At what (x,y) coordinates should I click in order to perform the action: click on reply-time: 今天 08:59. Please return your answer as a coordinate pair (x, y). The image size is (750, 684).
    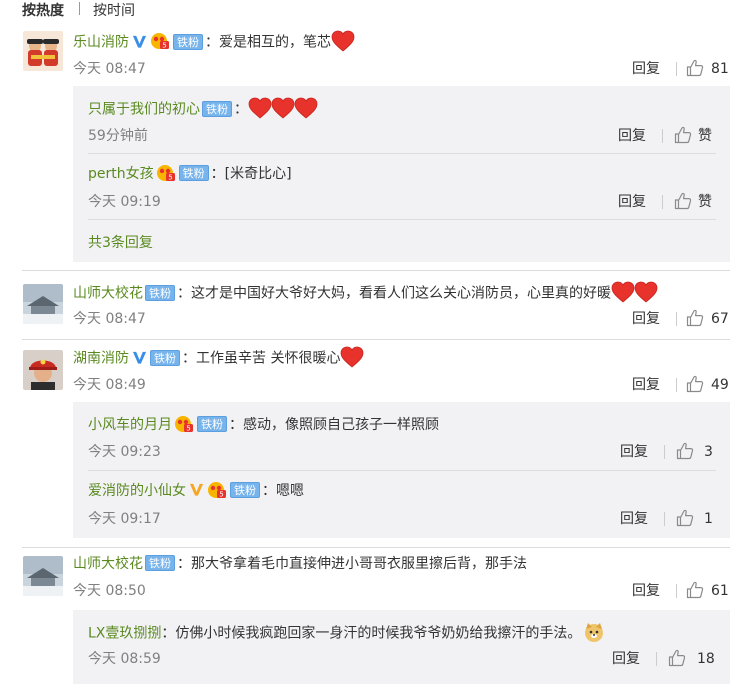
    Looking at the image, I should click on (124, 659).